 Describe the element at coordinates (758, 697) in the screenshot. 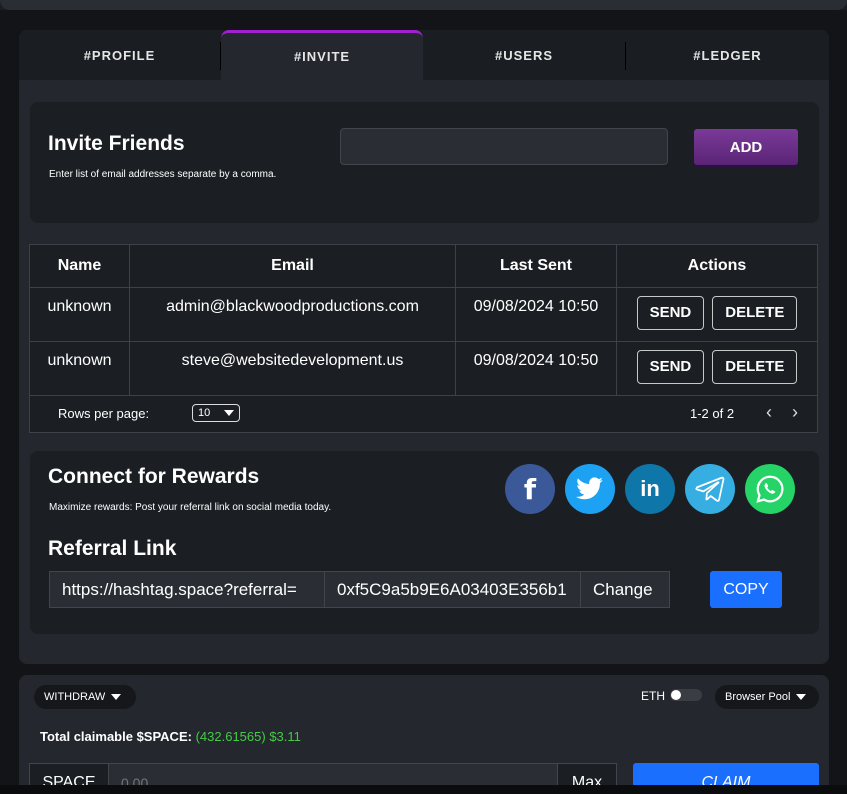

I see `pool-label: Browser Pool` at that location.